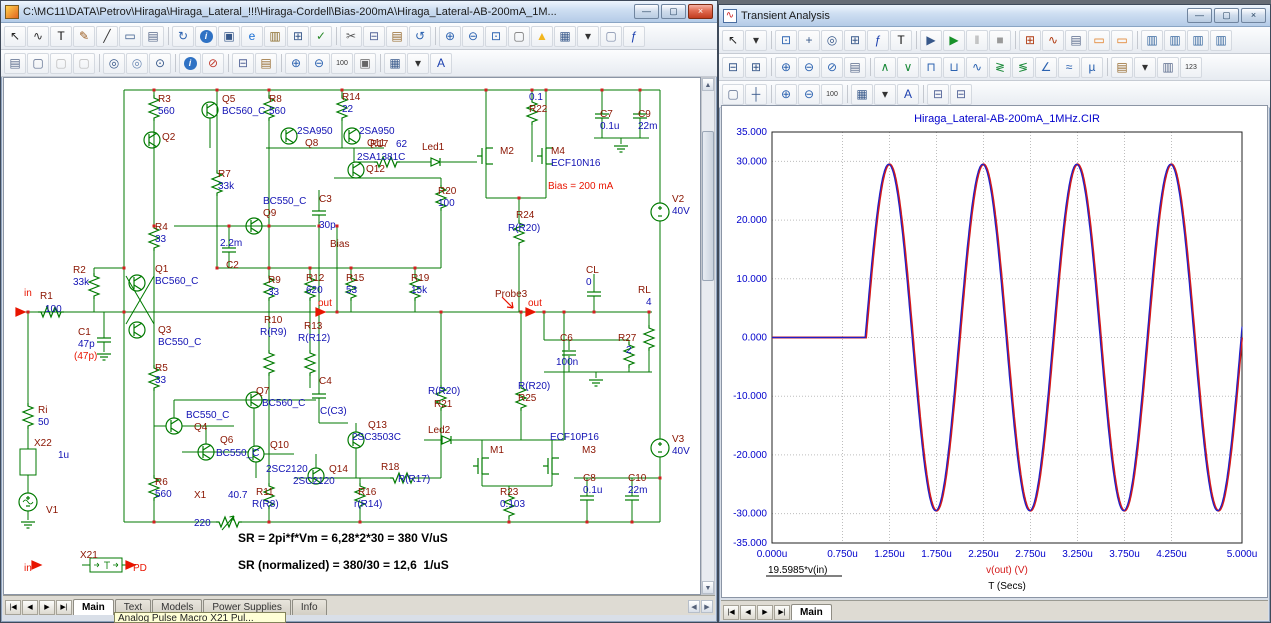 This screenshot has width=1271, height=623. What do you see at coordinates (733, 40) in the screenshot?
I see `select-tool: ↖` at bounding box center [733, 40].